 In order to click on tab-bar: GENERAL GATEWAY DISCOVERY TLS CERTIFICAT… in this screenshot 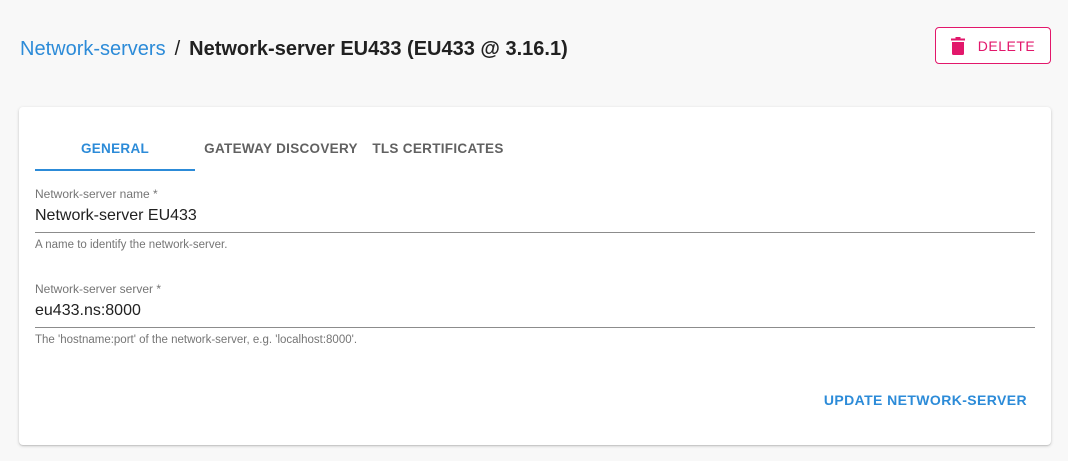, I will do `click(272, 148)`.